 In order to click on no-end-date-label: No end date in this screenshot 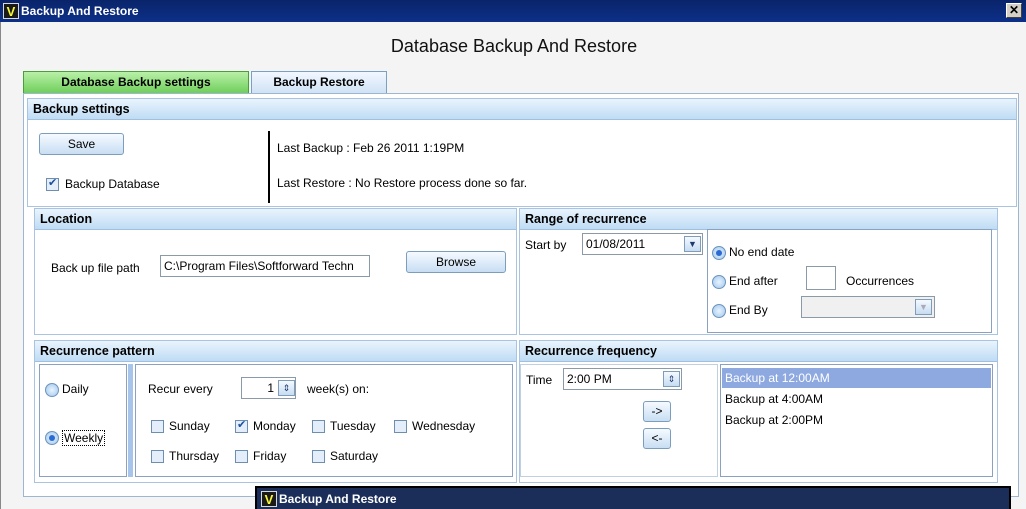, I will do `click(762, 252)`.